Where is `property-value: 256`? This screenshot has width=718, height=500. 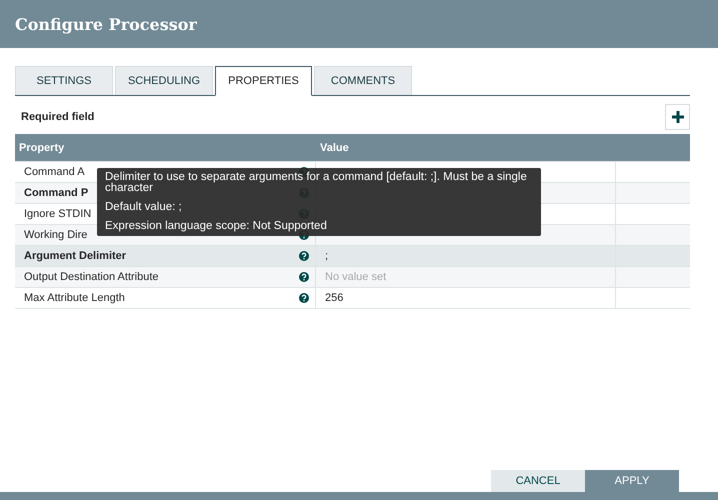
property-value: 256 is located at coordinates (334, 298).